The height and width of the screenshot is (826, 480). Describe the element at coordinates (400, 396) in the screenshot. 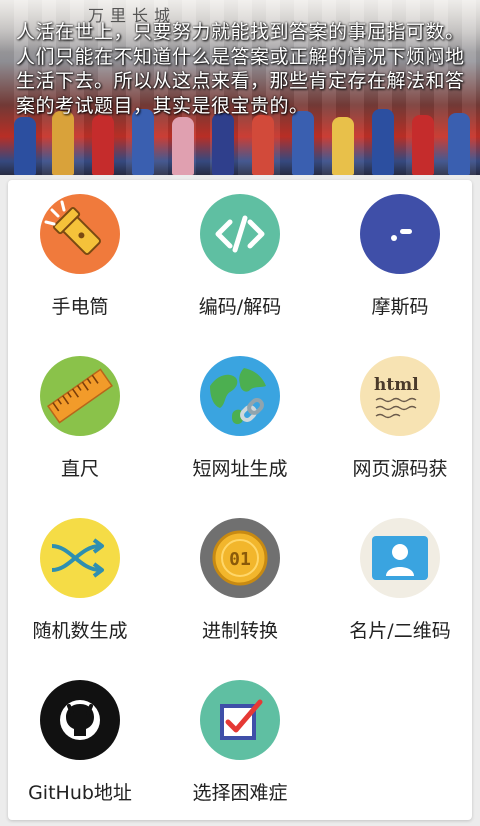

I see `html-paper-icon: html` at that location.